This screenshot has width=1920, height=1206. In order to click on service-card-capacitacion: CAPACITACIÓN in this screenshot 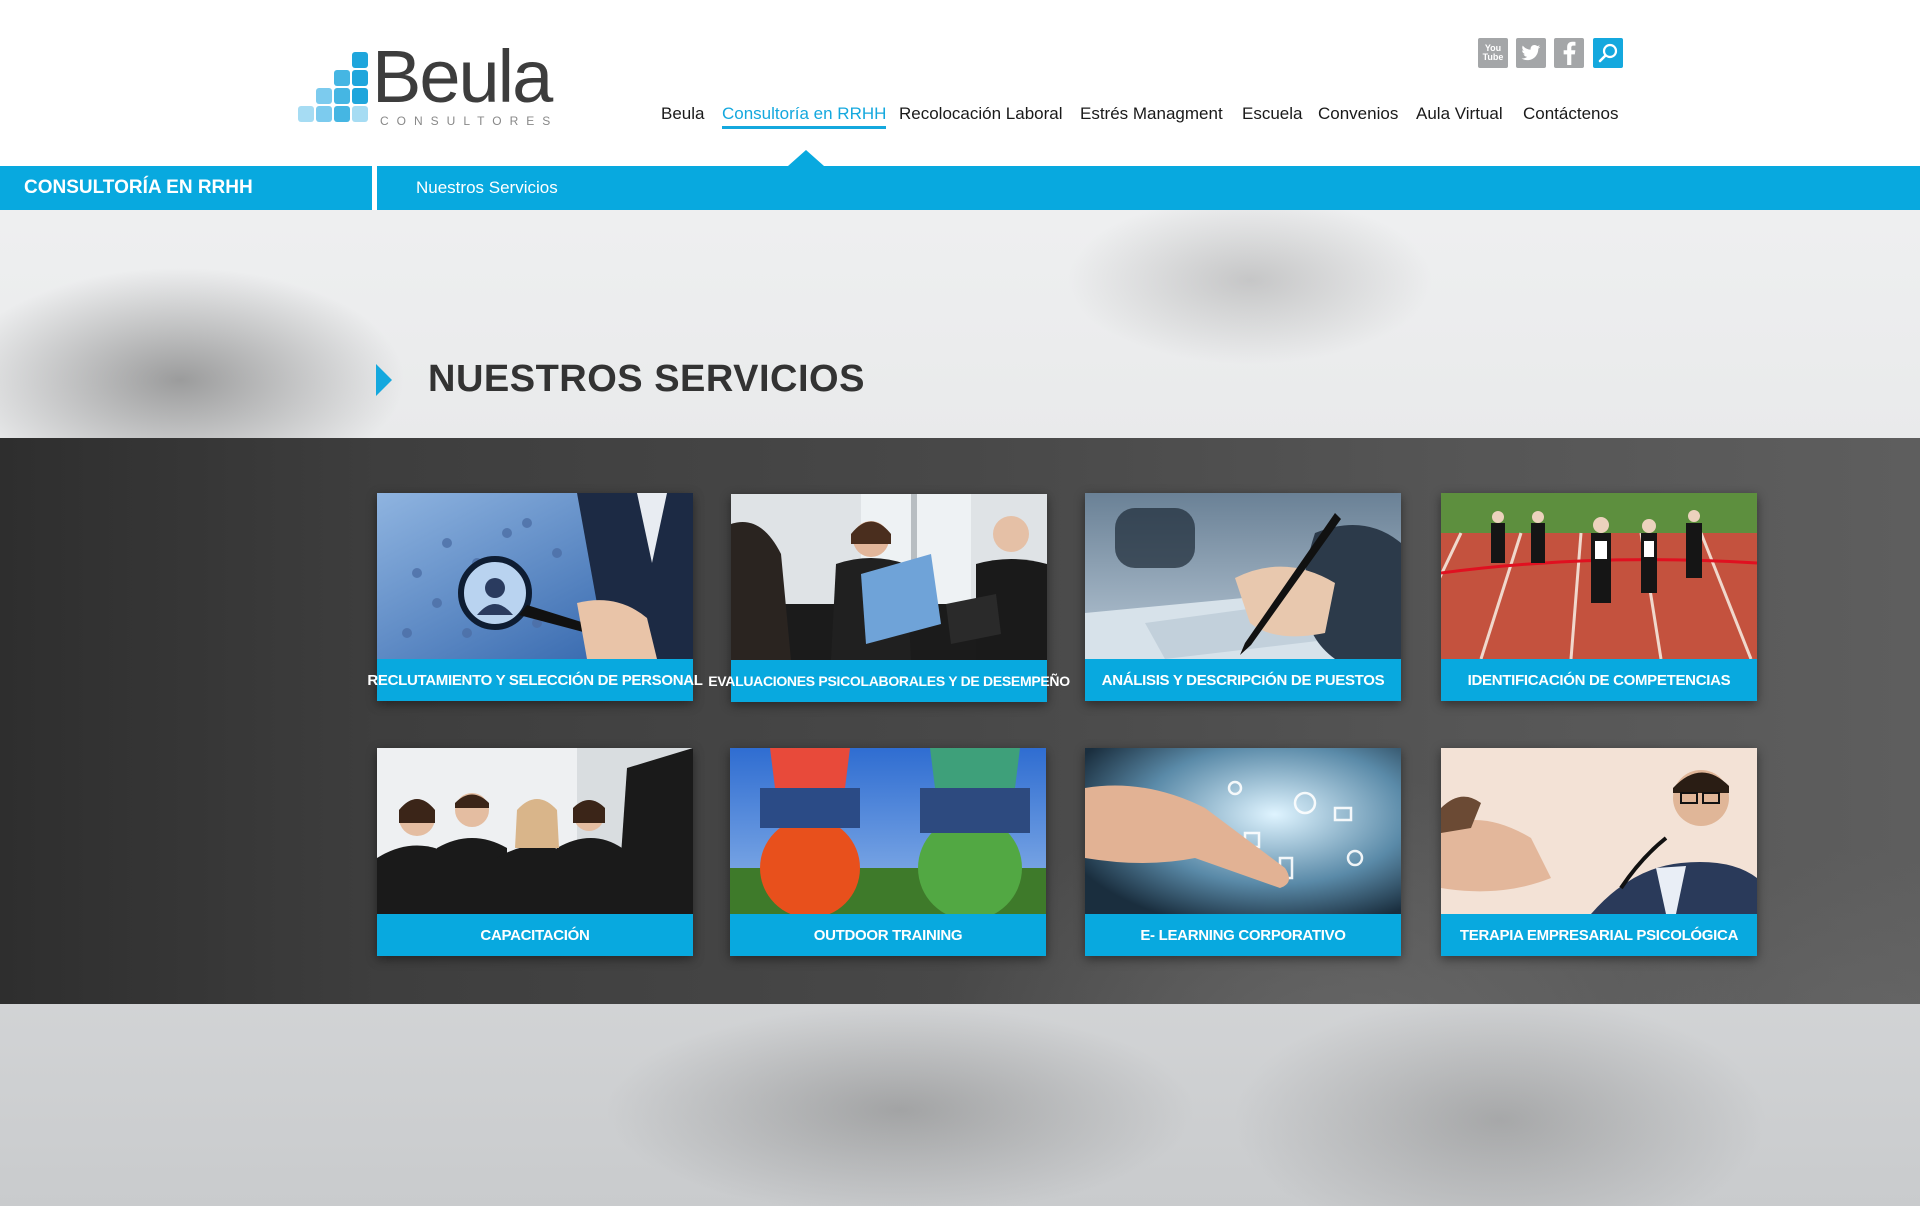, I will do `click(535, 852)`.